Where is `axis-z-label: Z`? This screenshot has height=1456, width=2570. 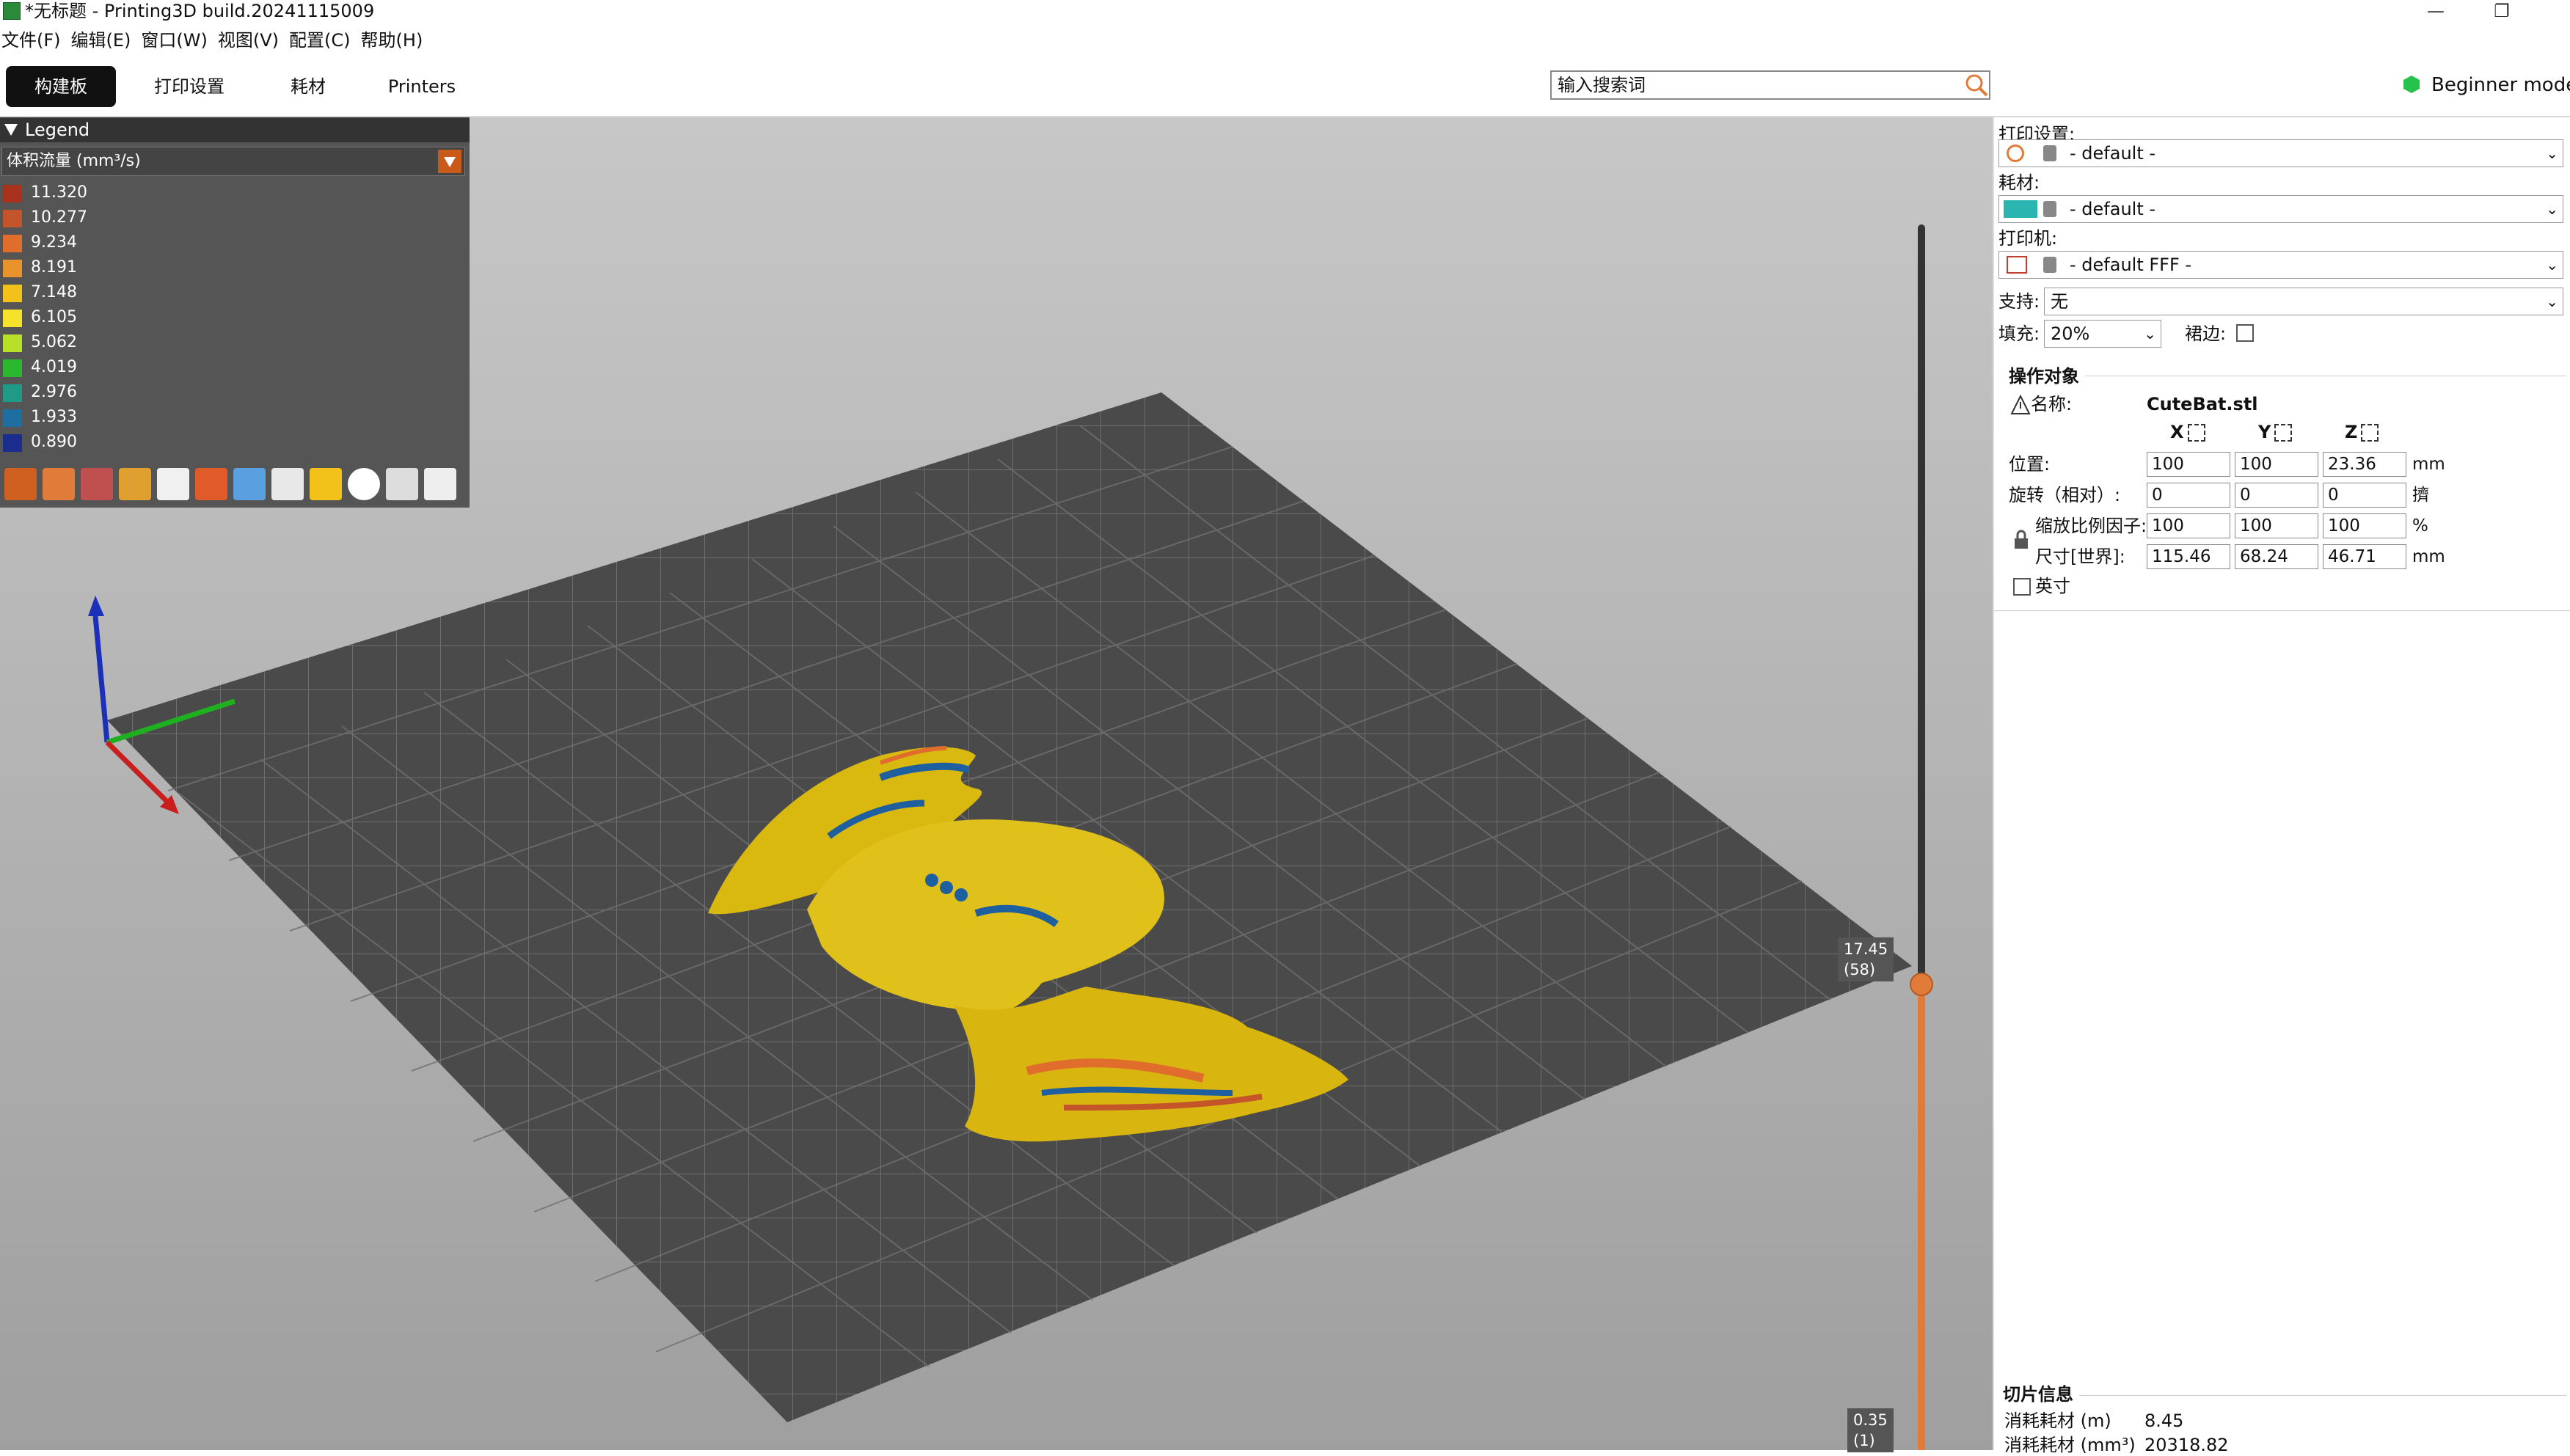
axis-z-label: Z is located at coordinates (2351, 432).